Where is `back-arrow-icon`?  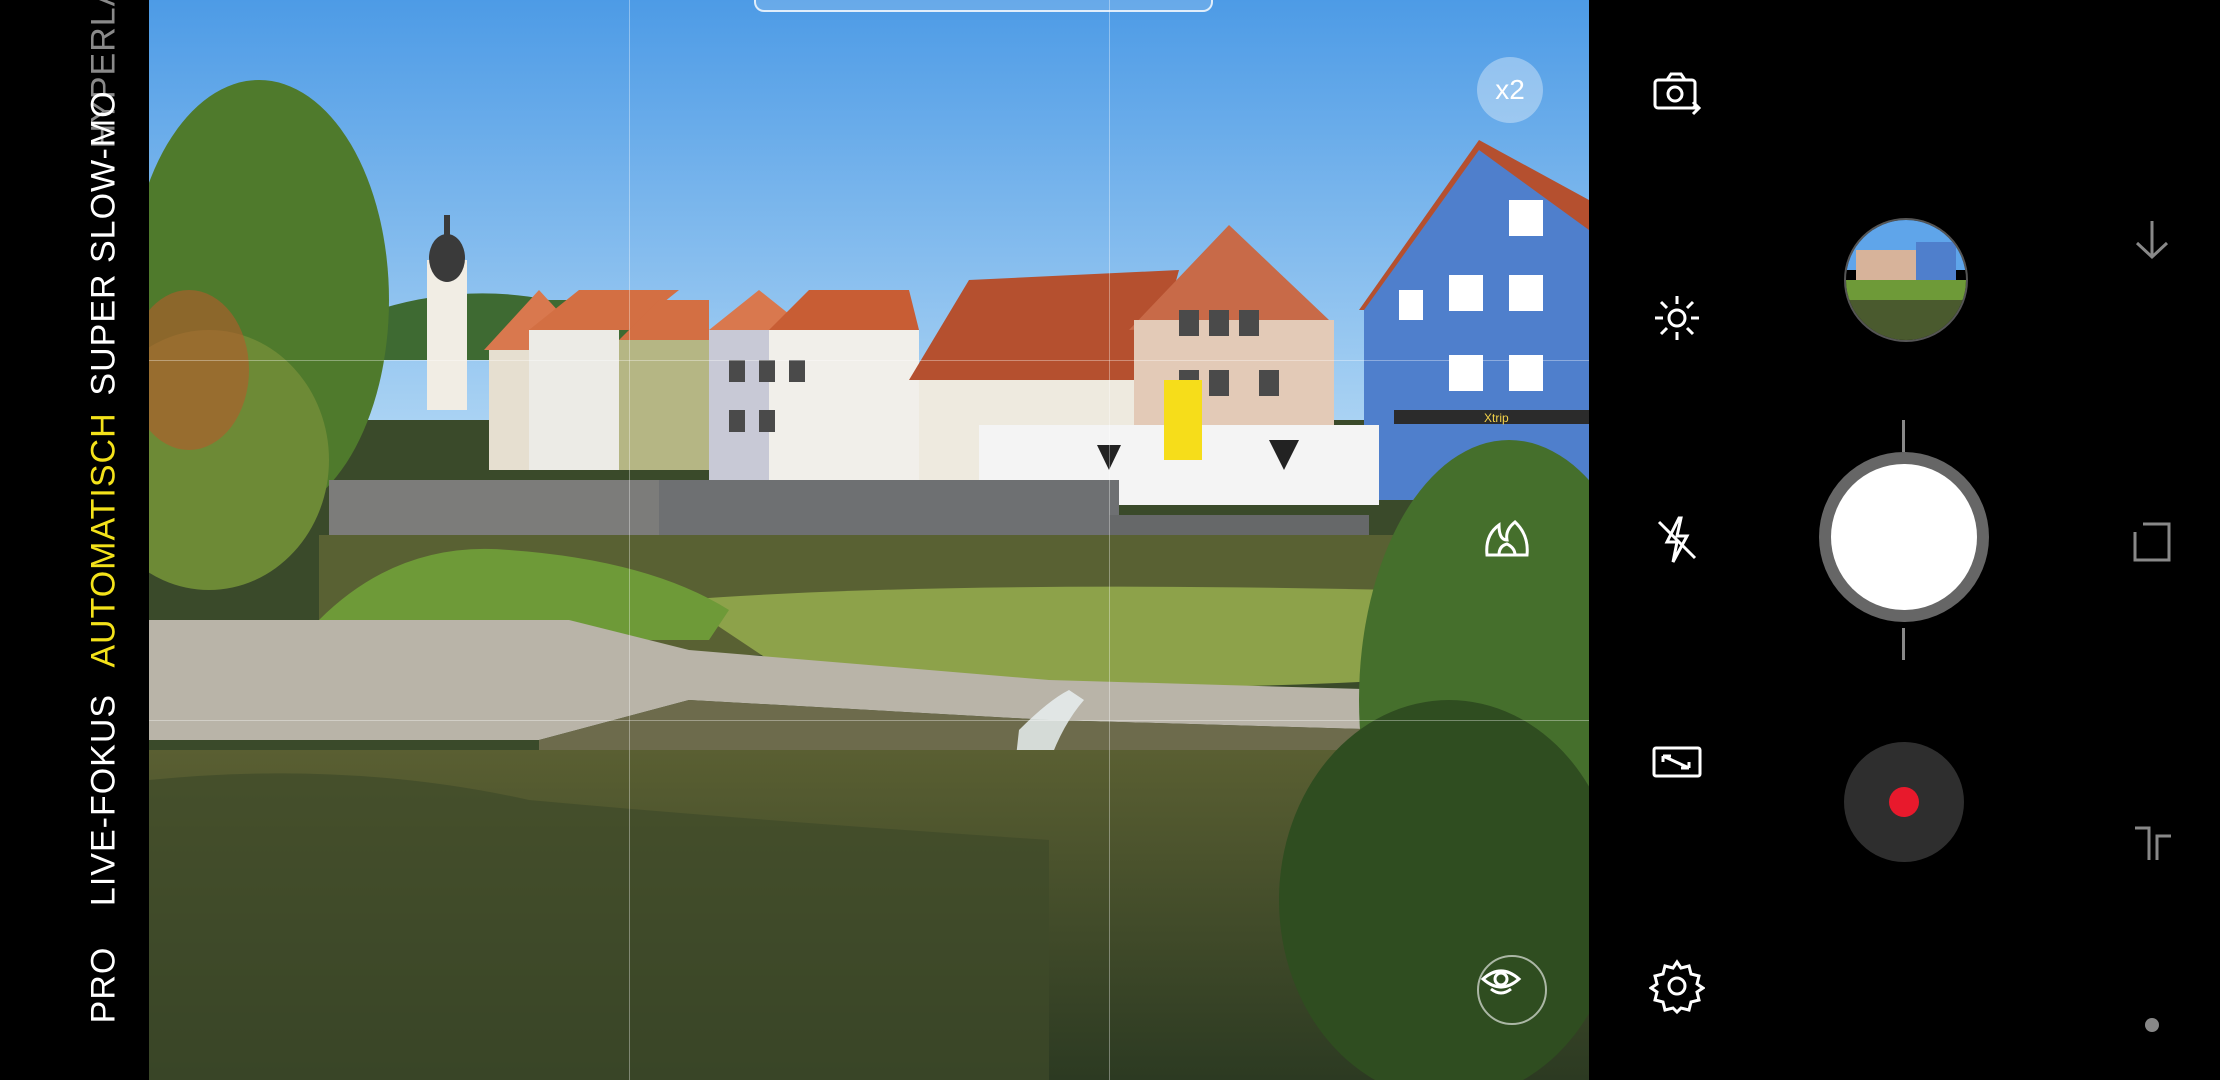
back-arrow-icon is located at coordinates (2152, 240).